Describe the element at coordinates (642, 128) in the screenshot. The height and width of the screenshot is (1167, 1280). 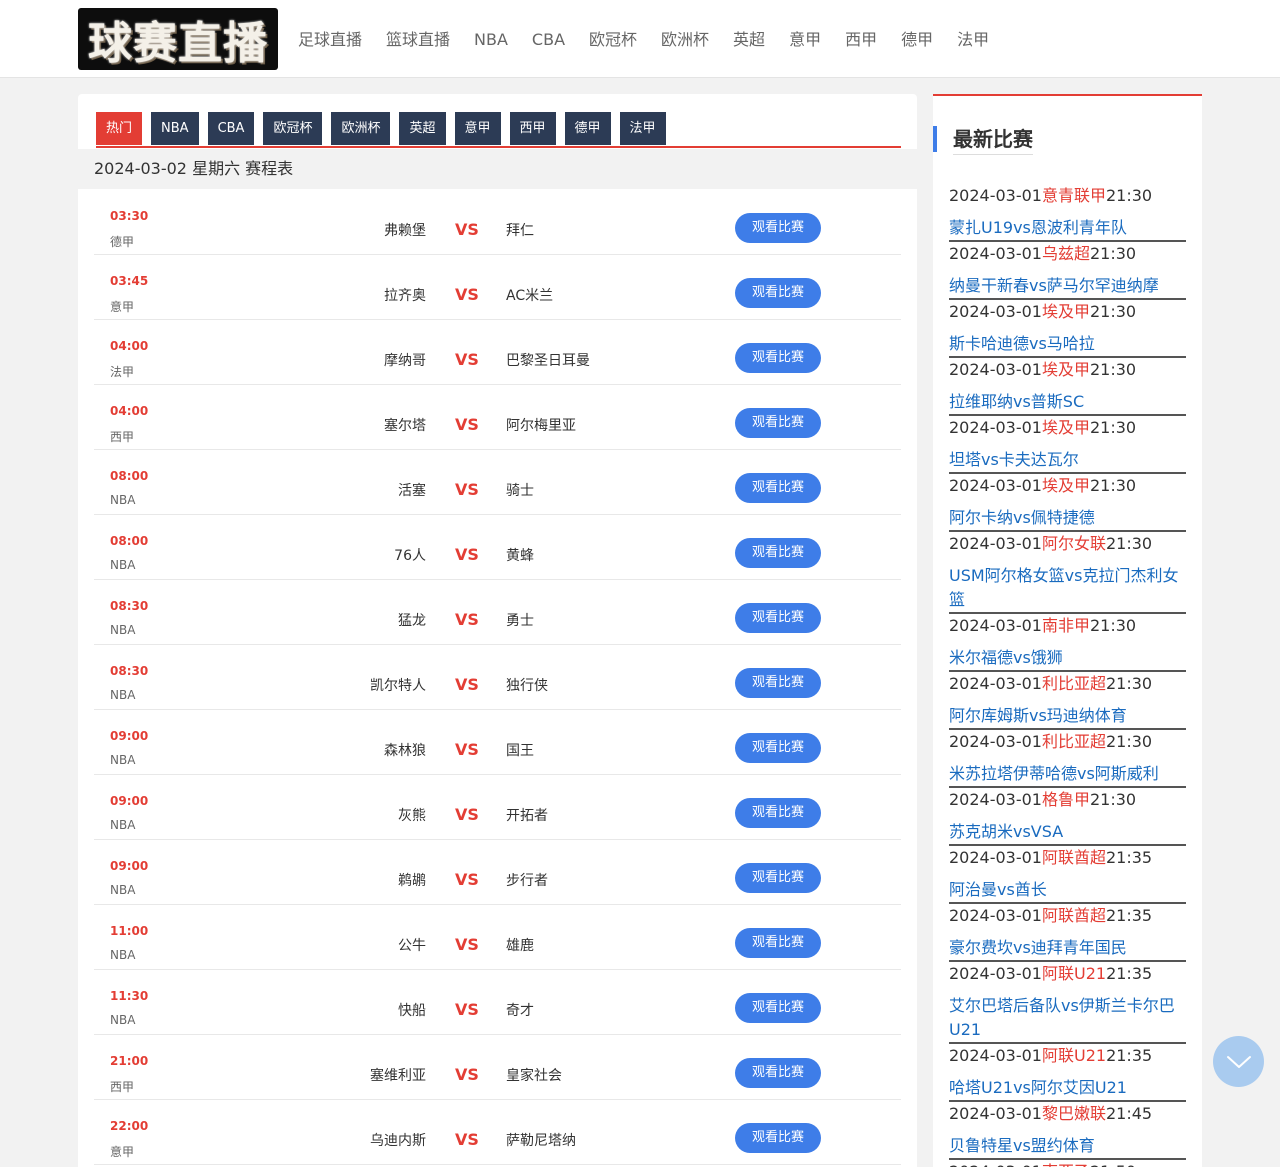
I see `tab-ligue-1: 法甲` at that location.